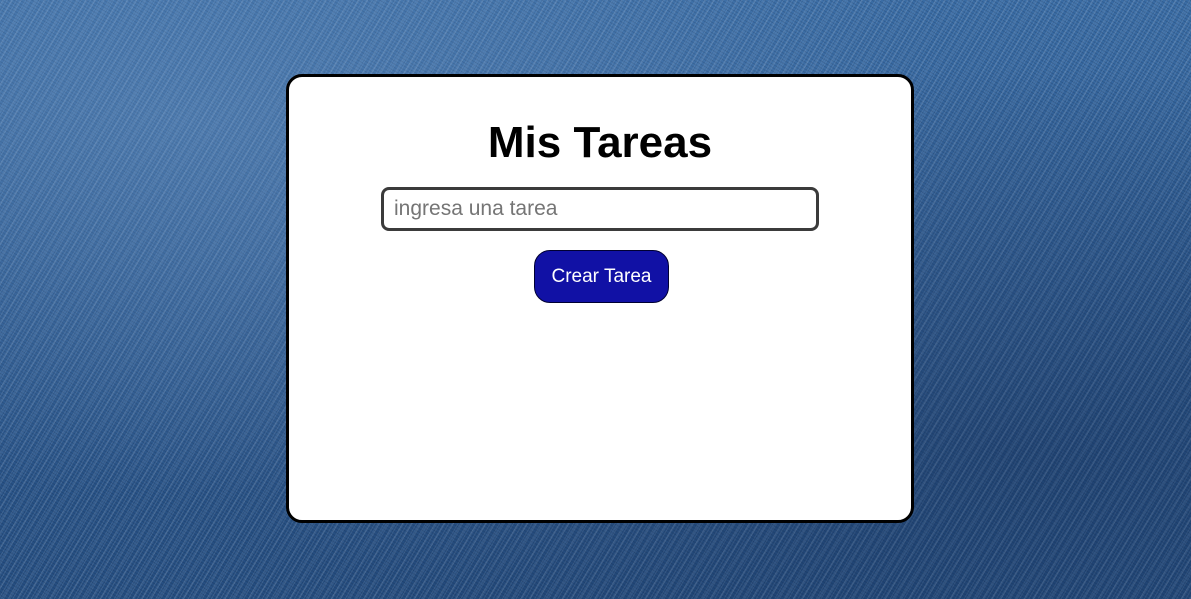  Describe the element at coordinates (600, 209) in the screenshot. I see `task-input` at that location.